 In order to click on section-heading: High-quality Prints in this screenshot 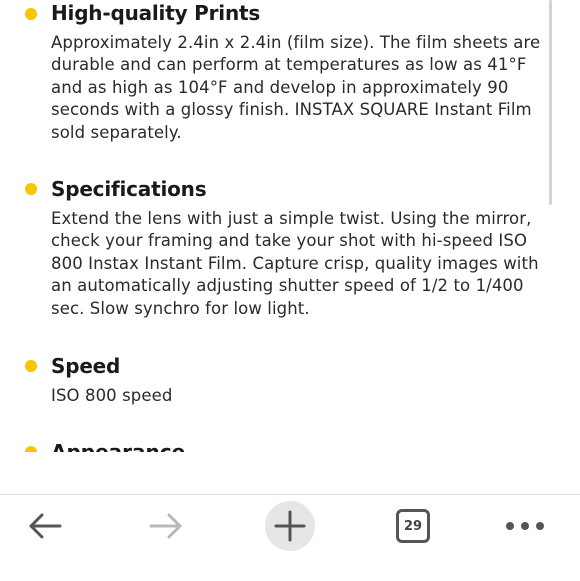, I will do `click(156, 13)`.